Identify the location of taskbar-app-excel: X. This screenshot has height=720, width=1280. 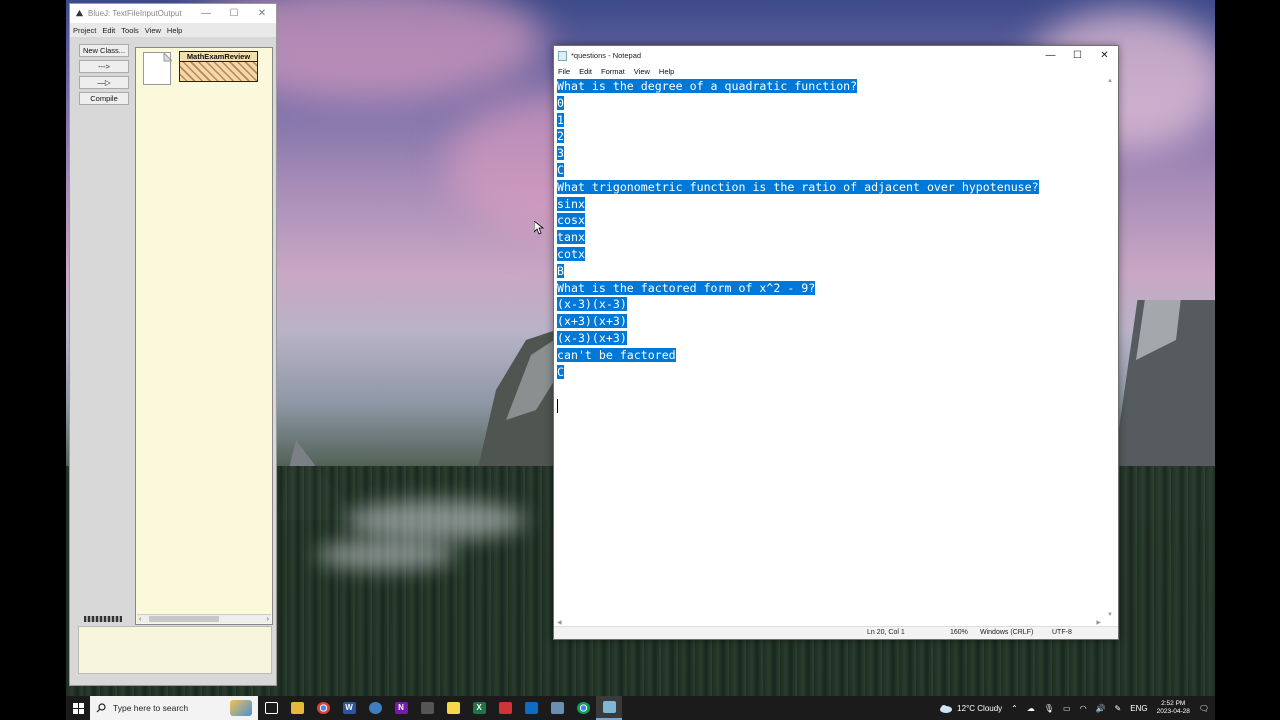
(479, 708).